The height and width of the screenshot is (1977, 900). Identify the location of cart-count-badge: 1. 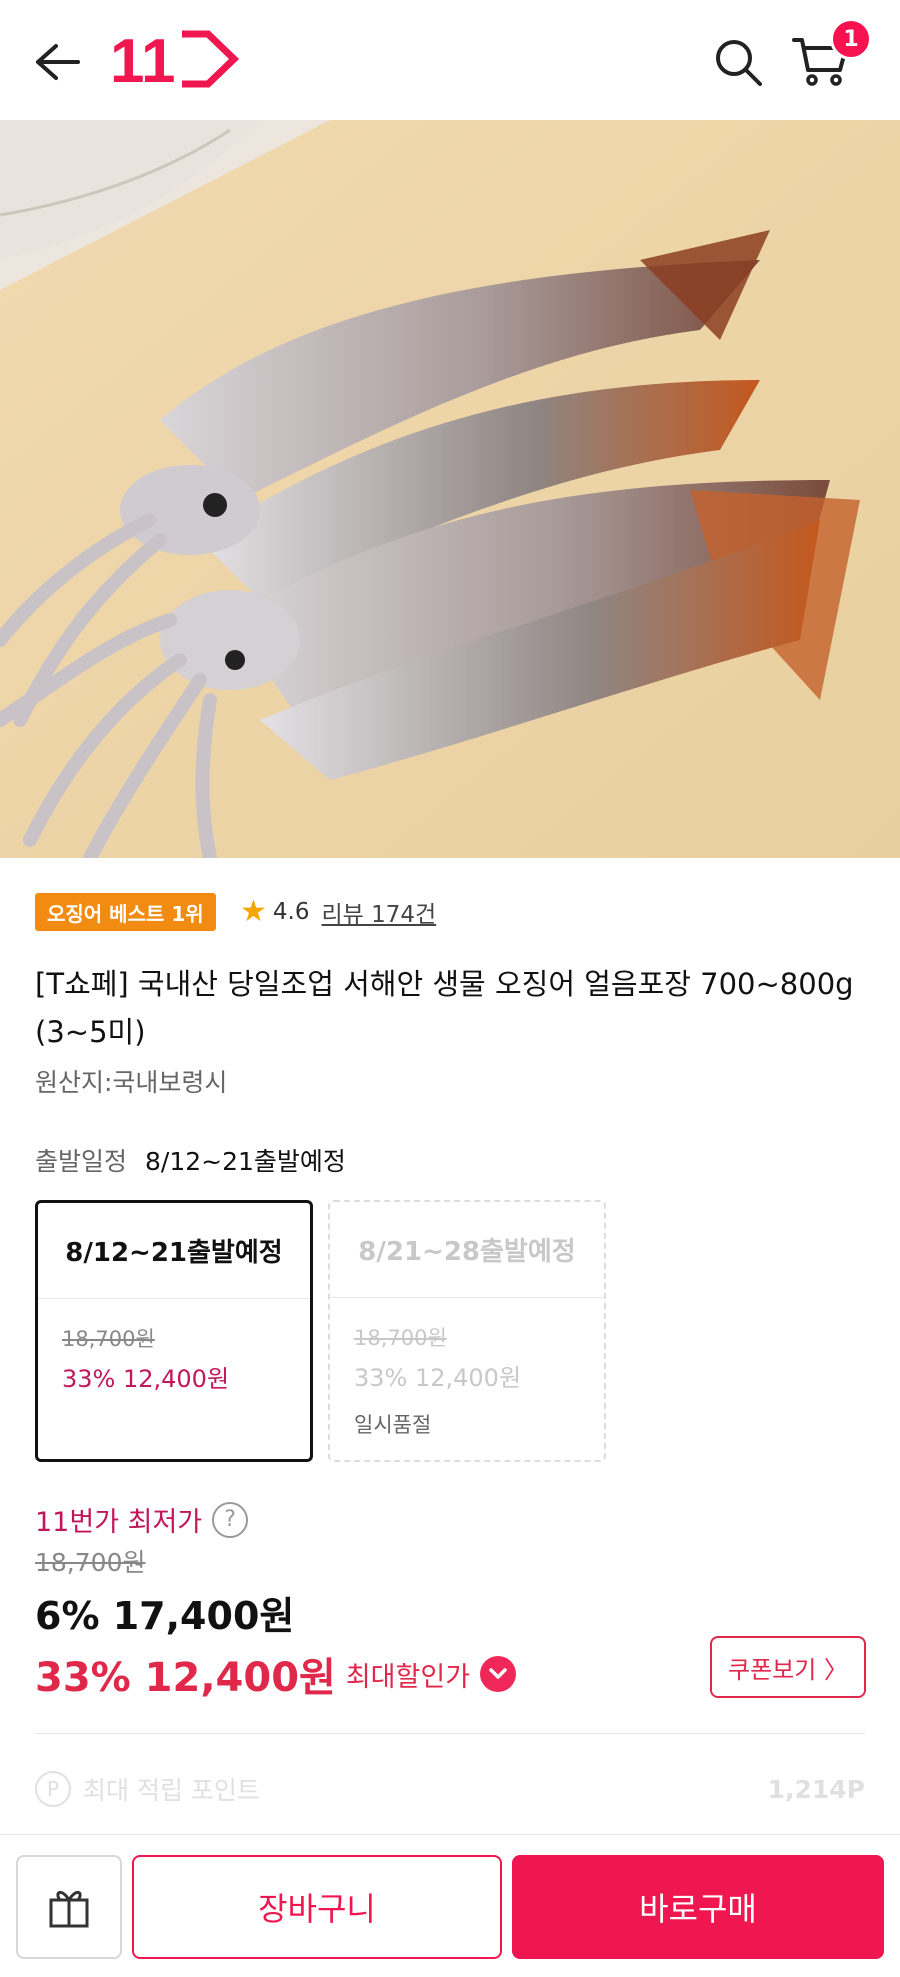
(851, 39).